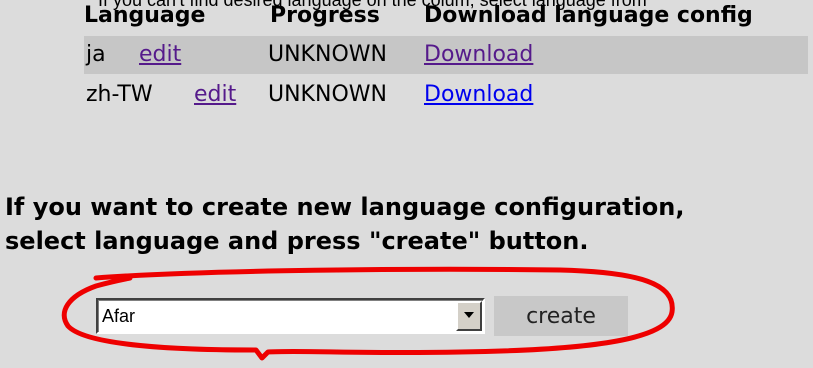  I want to click on select-dropdown-button, so click(469, 316).